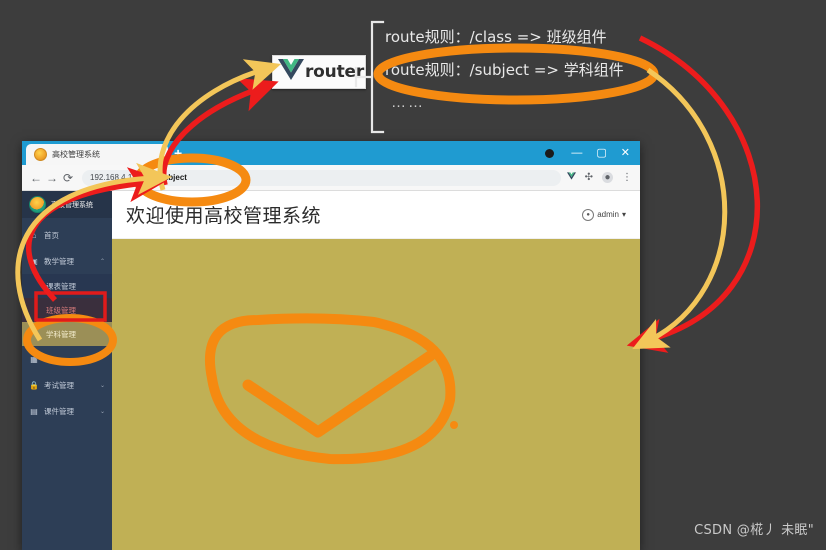 Image resolution: width=826 pixels, height=550 pixels. I want to click on titlebar-dot-icon, so click(549, 153).